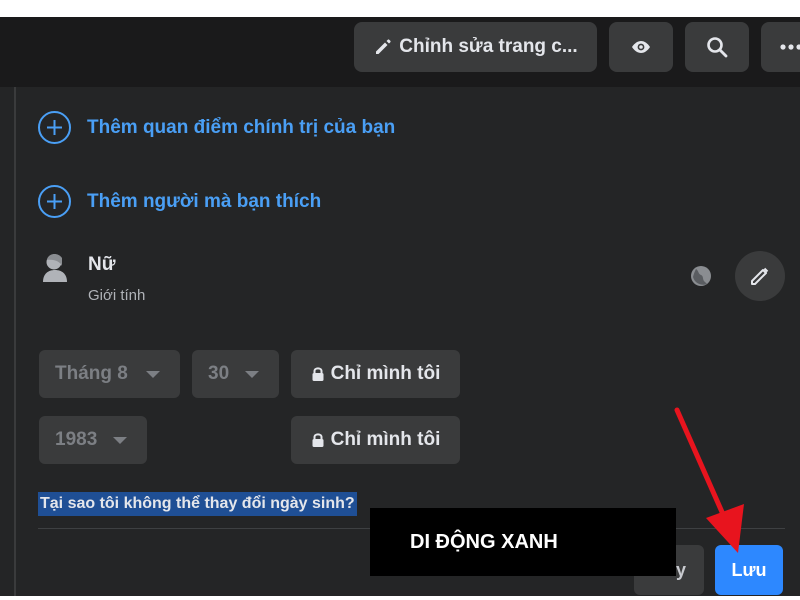  I want to click on birth-year-privacy-label: Chỉ mình tôi, so click(385, 439).